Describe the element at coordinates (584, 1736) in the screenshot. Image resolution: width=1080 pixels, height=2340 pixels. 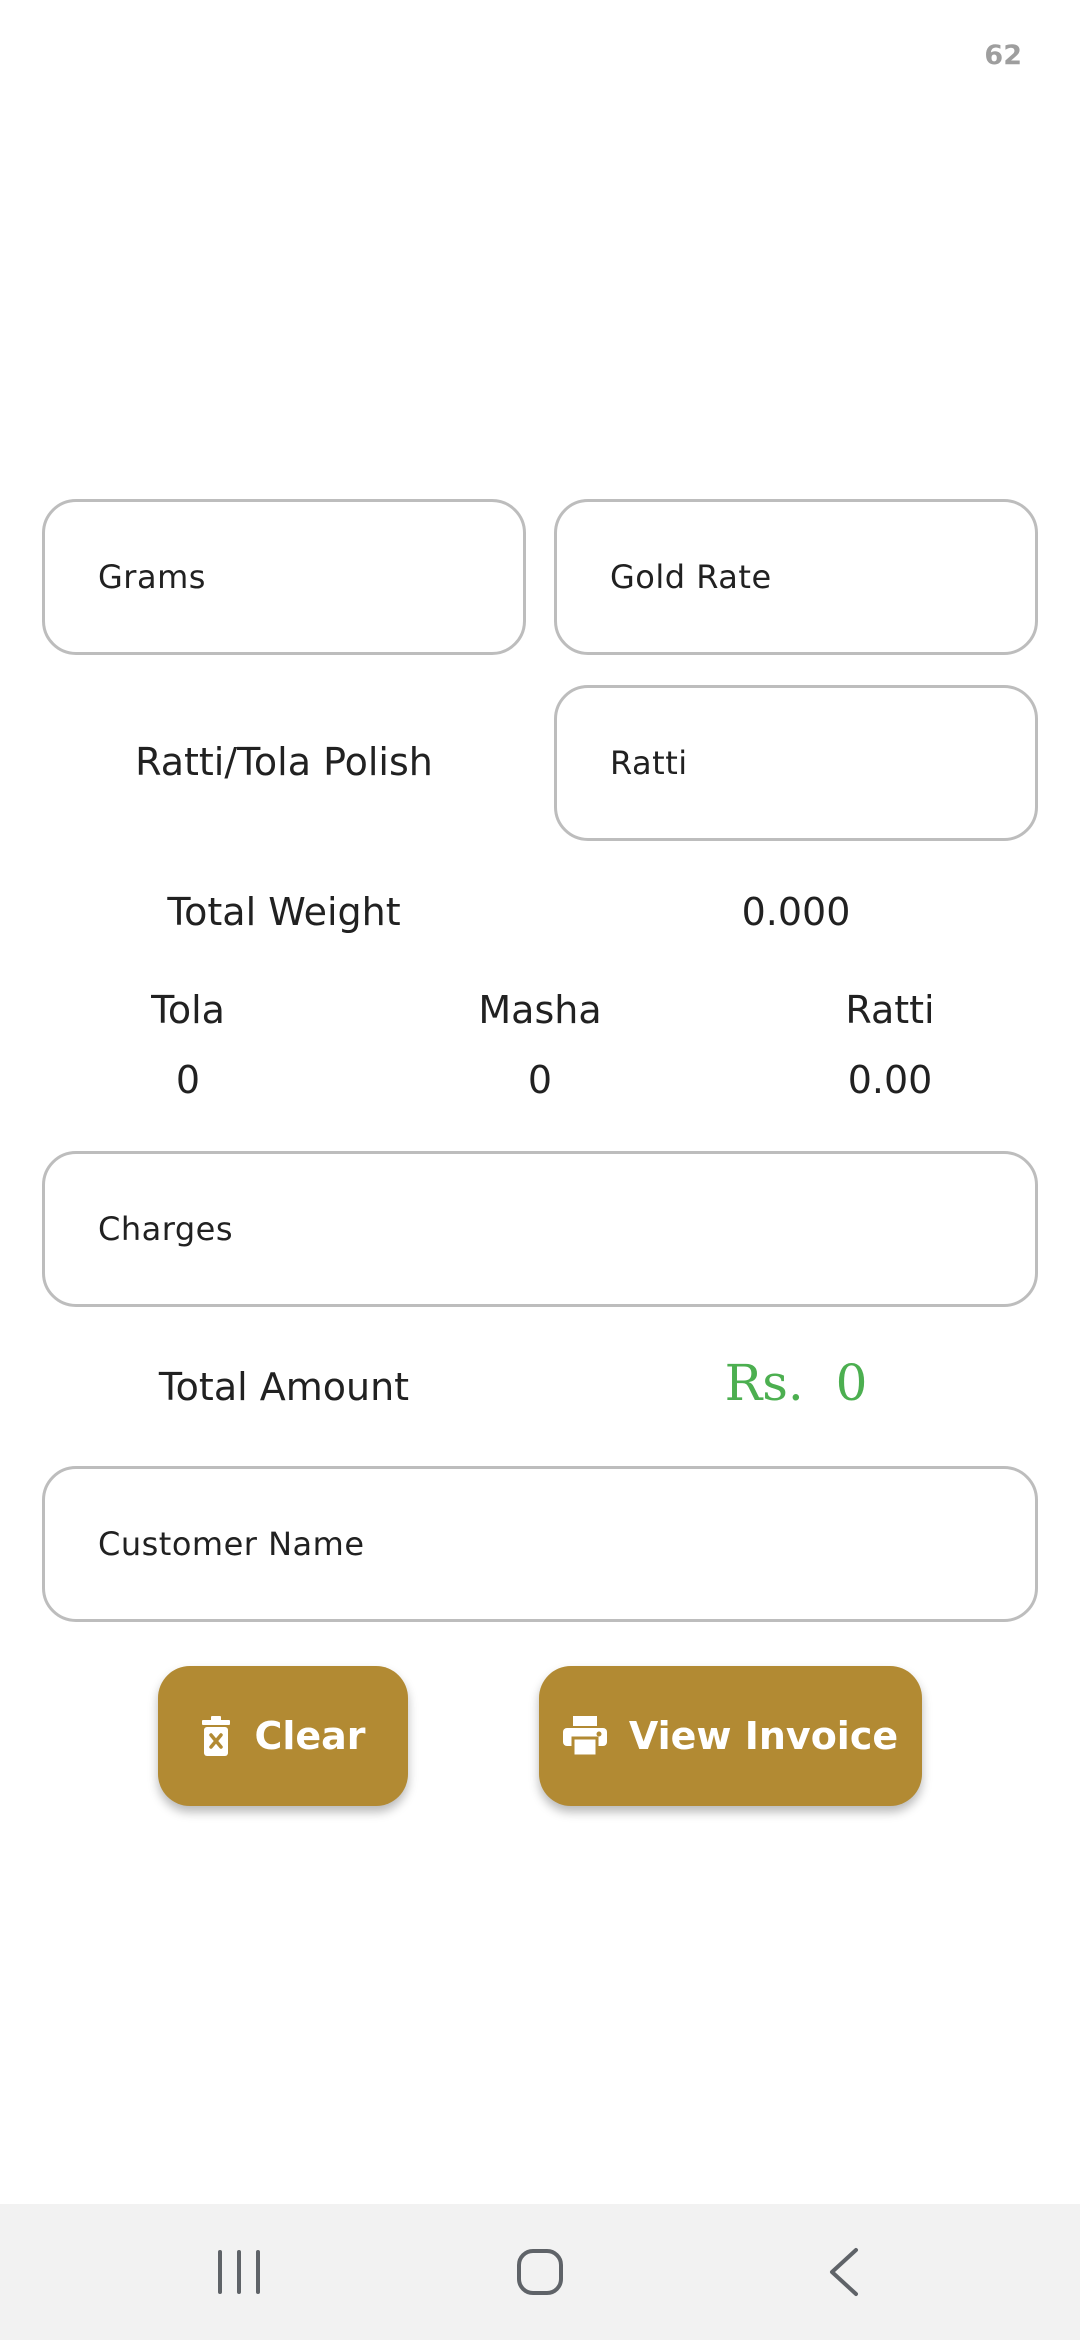
I see `print-icon` at that location.